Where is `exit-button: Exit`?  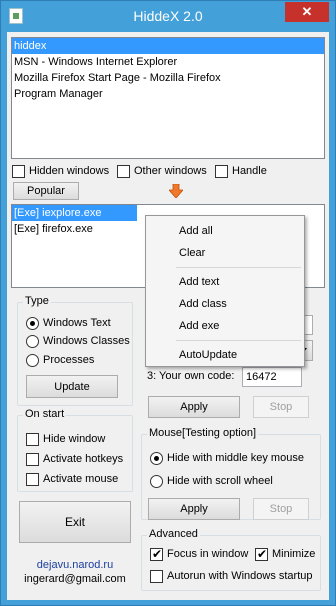 exit-button: Exit is located at coordinates (75, 522).